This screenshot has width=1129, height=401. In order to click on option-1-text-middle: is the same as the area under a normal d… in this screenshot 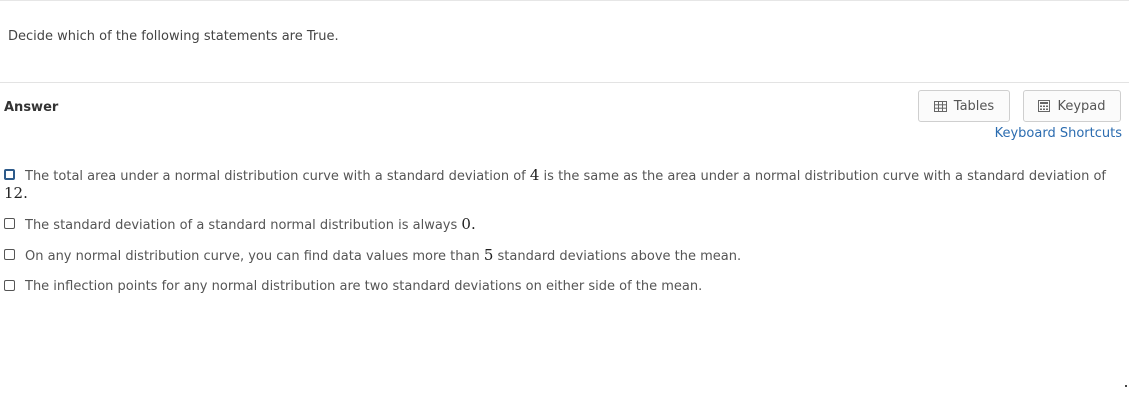, I will do `click(822, 176)`.